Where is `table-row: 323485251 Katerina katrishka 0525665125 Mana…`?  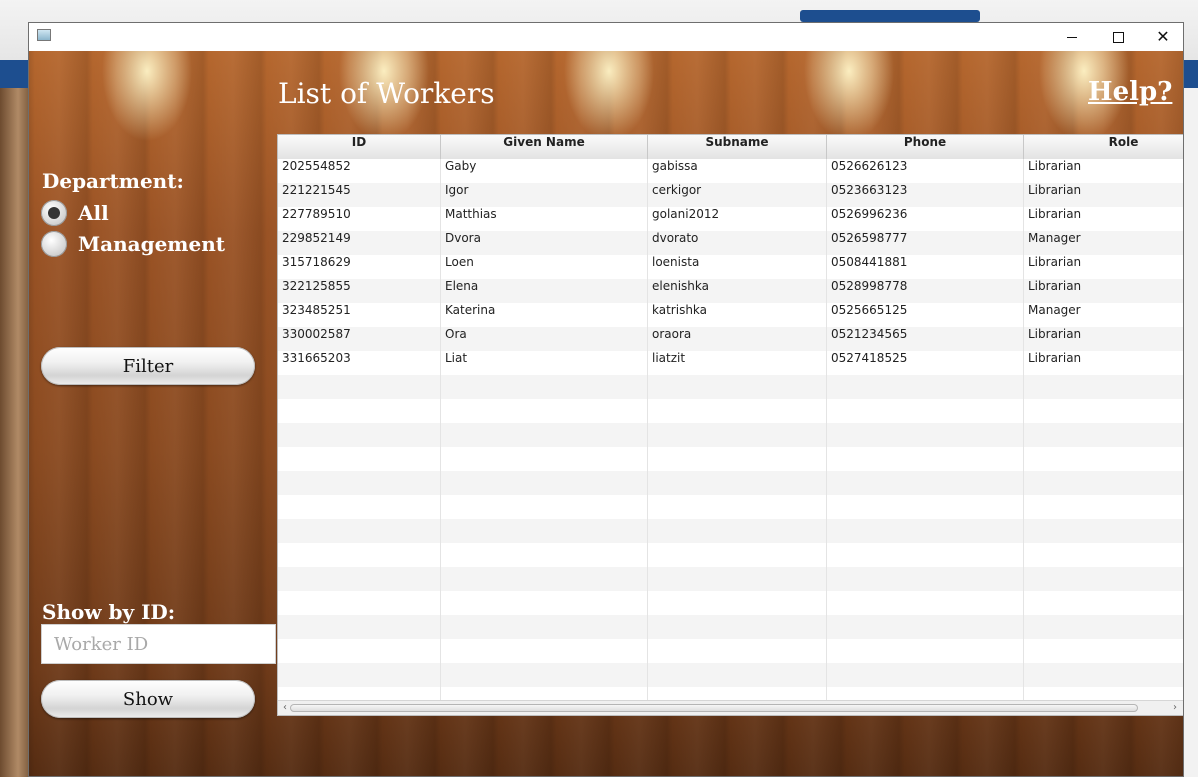 table-row: 323485251 Katerina katrishka 0525665125 Mana… is located at coordinates (730, 315).